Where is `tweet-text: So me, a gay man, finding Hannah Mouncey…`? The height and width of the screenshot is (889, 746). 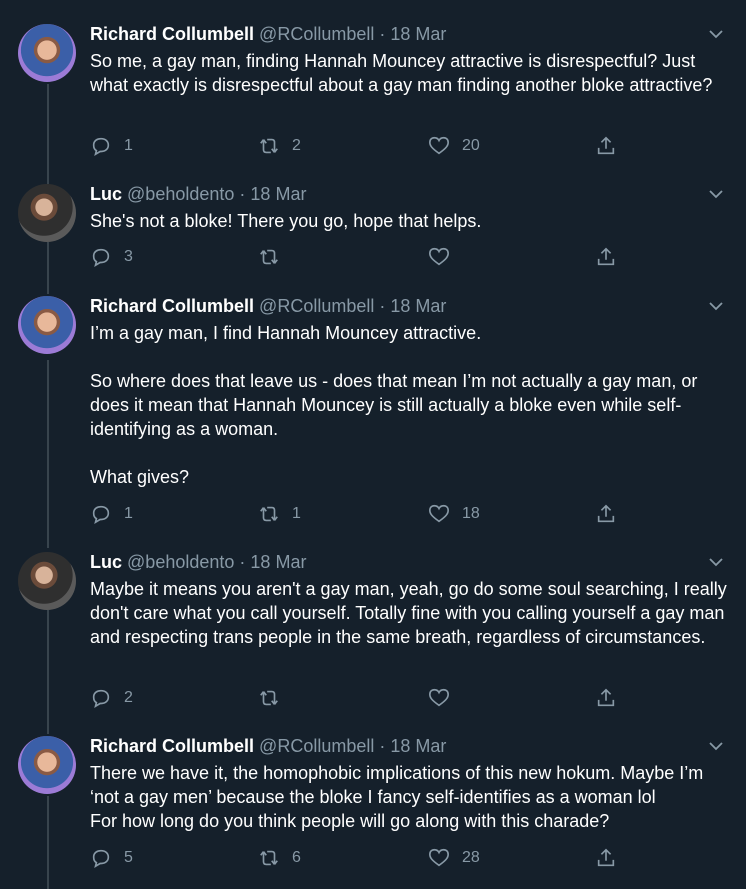
tweet-text: So me, a gay man, finding Hannah Mouncey… is located at coordinates (401, 73).